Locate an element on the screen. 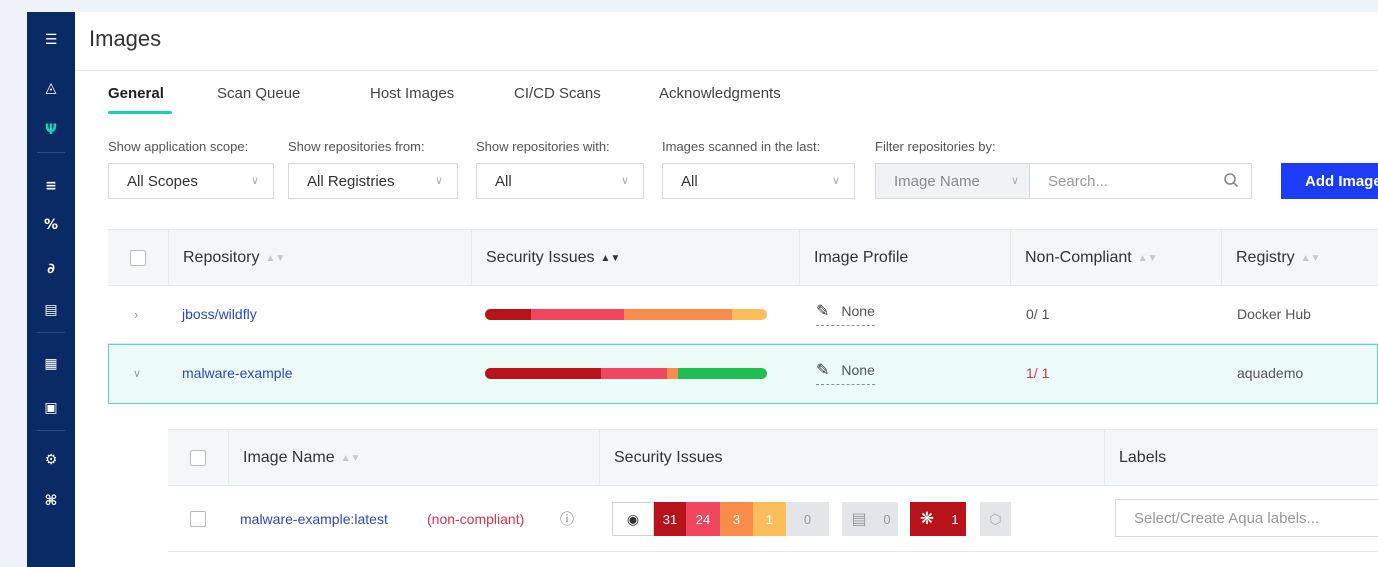 This screenshot has width=1378, height=567. registry-name: Docker Hub is located at coordinates (1274, 314).